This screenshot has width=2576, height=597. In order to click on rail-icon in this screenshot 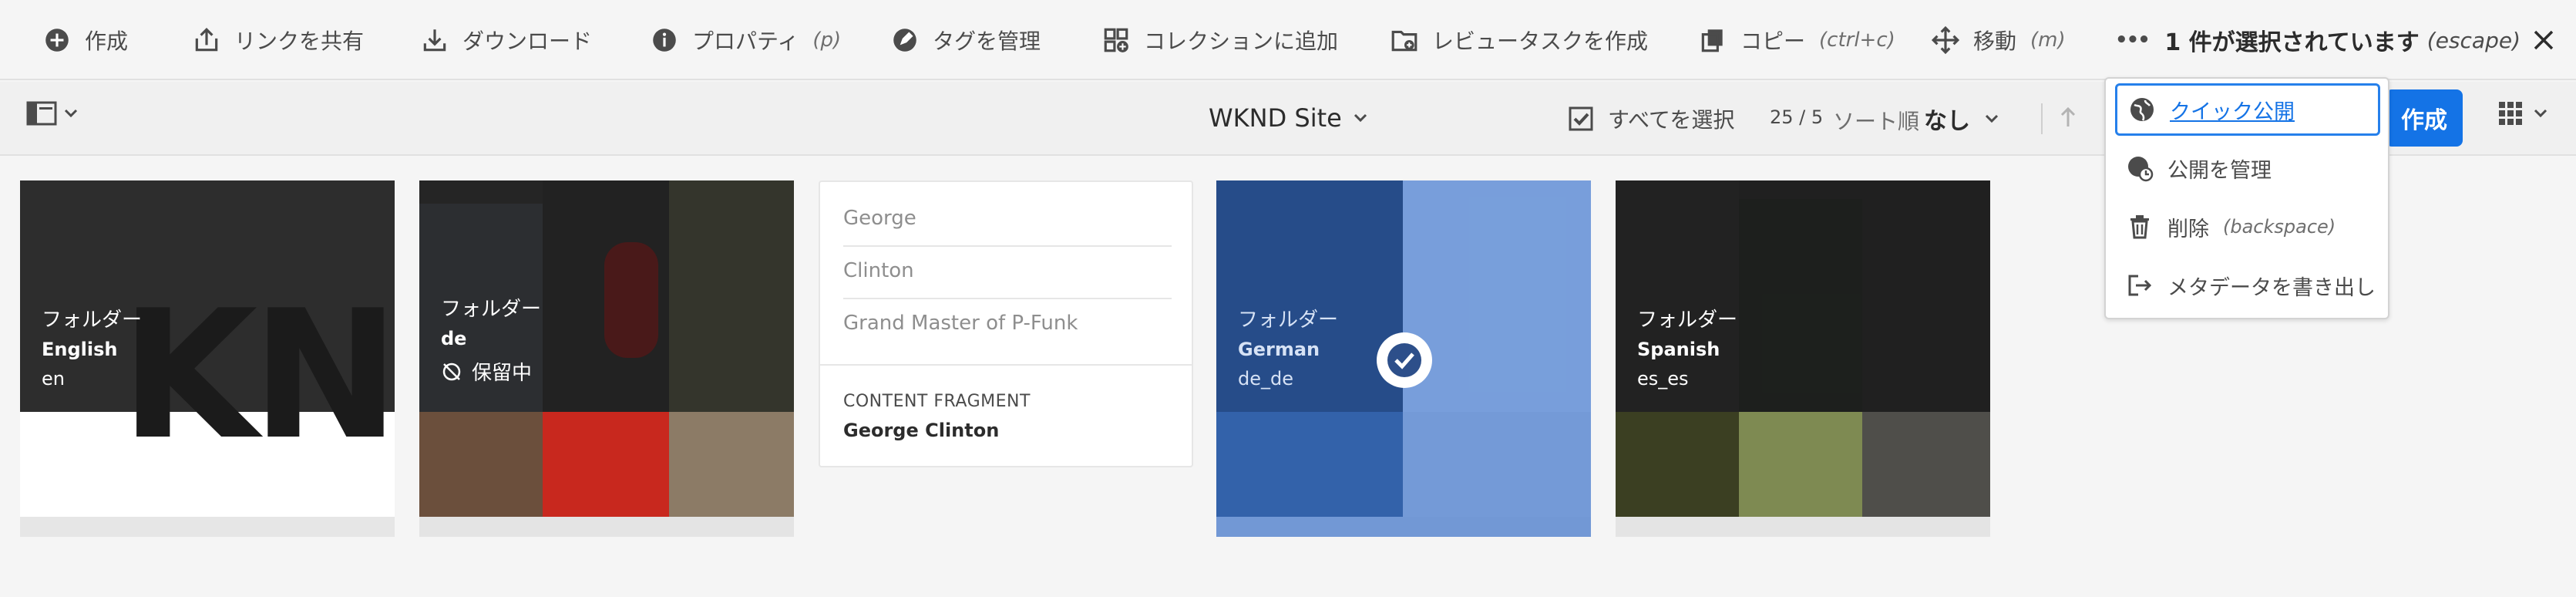, I will do `click(41, 114)`.